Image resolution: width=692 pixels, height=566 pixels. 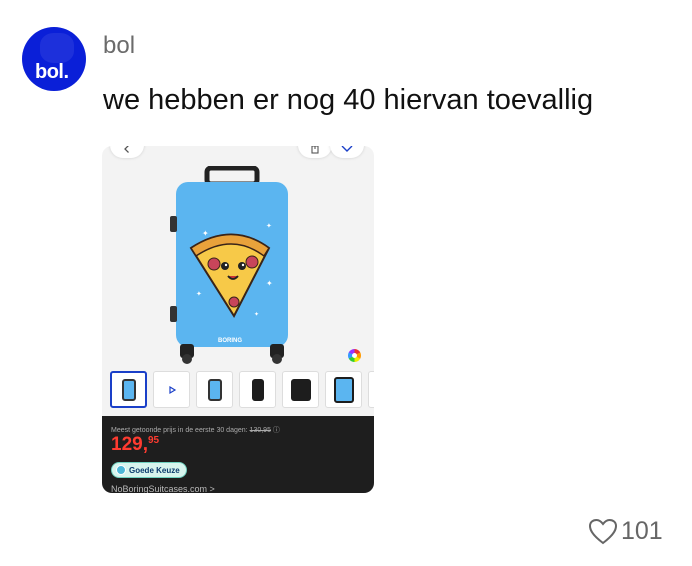 I want to click on more-button, so click(x=347, y=152).